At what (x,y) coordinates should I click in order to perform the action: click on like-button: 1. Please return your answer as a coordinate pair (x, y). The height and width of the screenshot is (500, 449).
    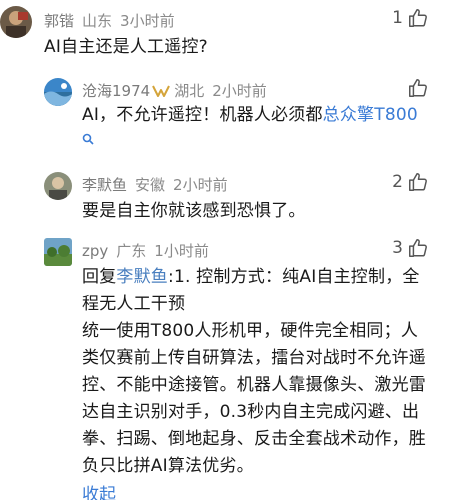
    Looking at the image, I should click on (410, 18).